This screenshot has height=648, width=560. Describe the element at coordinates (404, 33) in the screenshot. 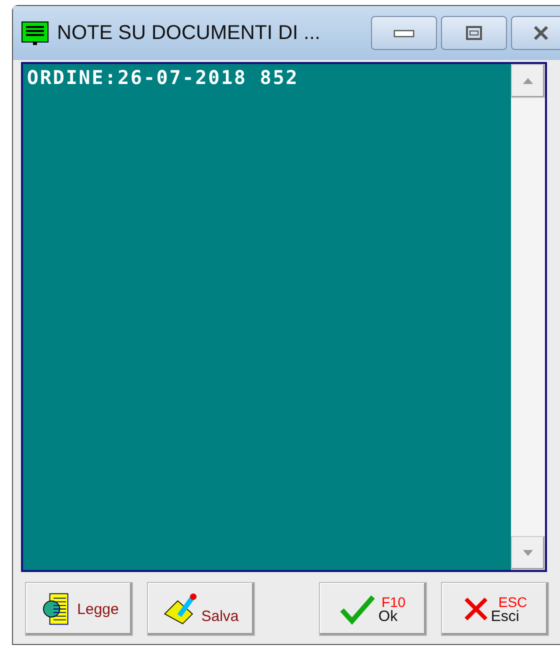

I see `minimize-button` at that location.